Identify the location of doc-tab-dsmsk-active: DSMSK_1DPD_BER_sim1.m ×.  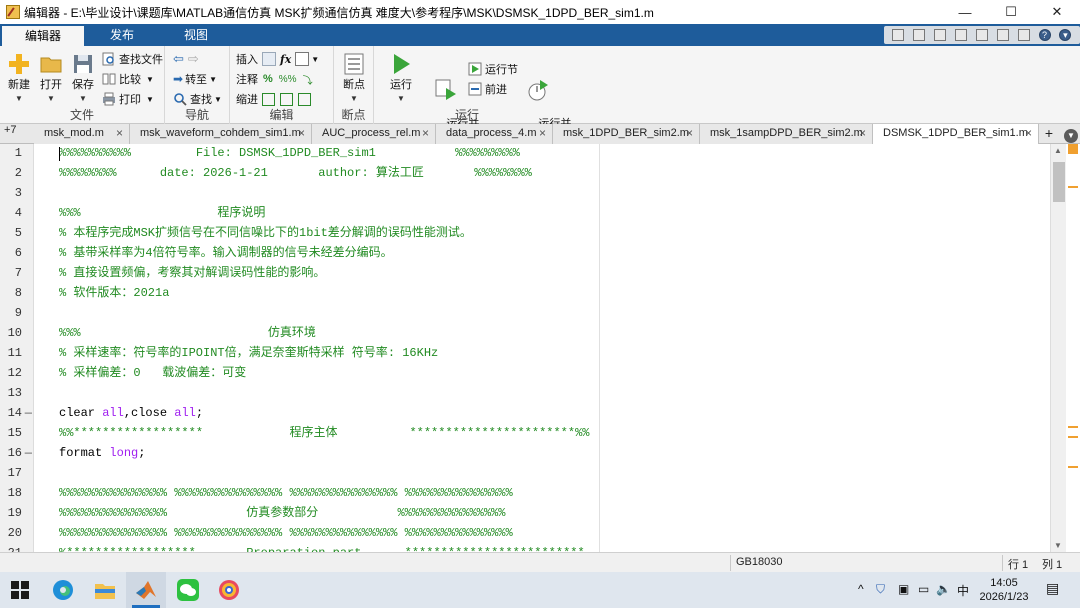
(956, 134).